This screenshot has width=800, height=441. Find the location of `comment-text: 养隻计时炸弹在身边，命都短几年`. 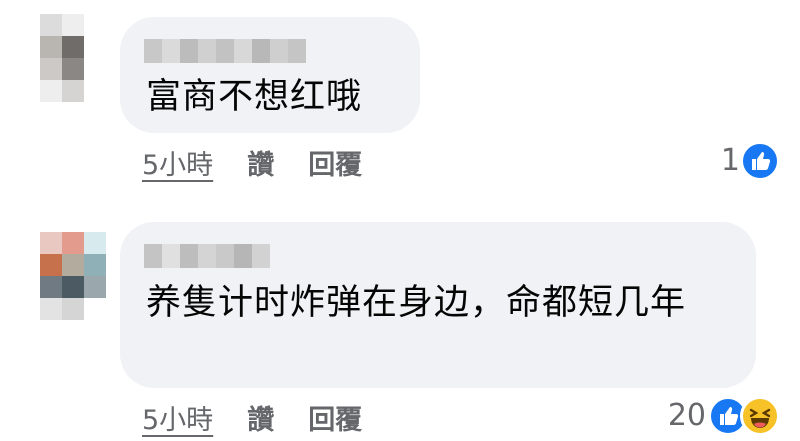

comment-text: 养隻计时炸弹在身边，命都短几年 is located at coordinates (416, 303).